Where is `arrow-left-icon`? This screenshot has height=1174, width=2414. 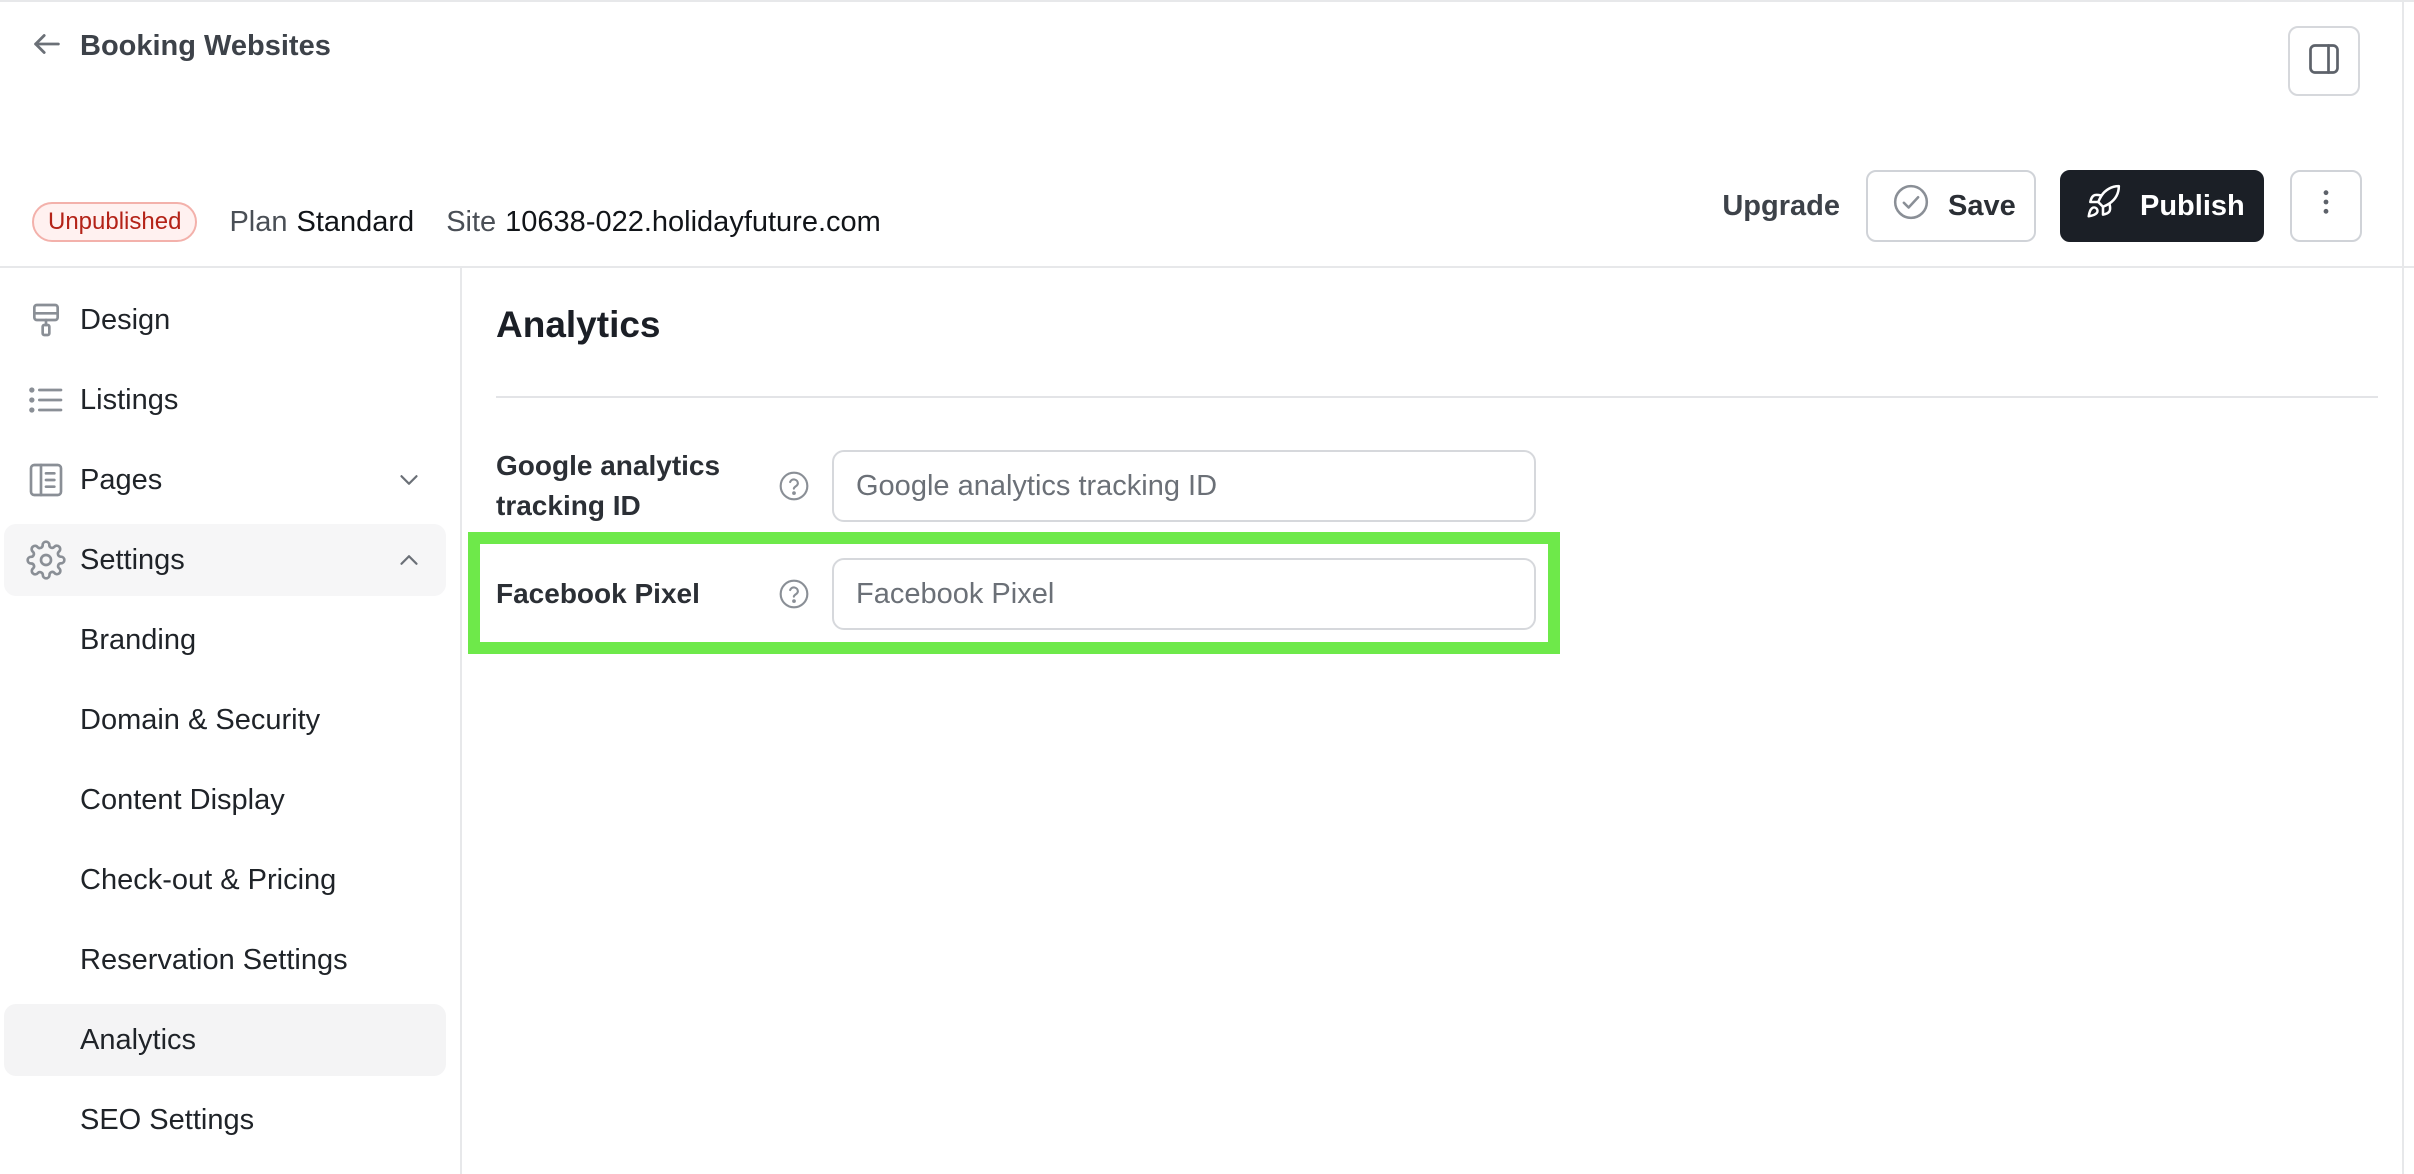
arrow-left-icon is located at coordinates (47, 46).